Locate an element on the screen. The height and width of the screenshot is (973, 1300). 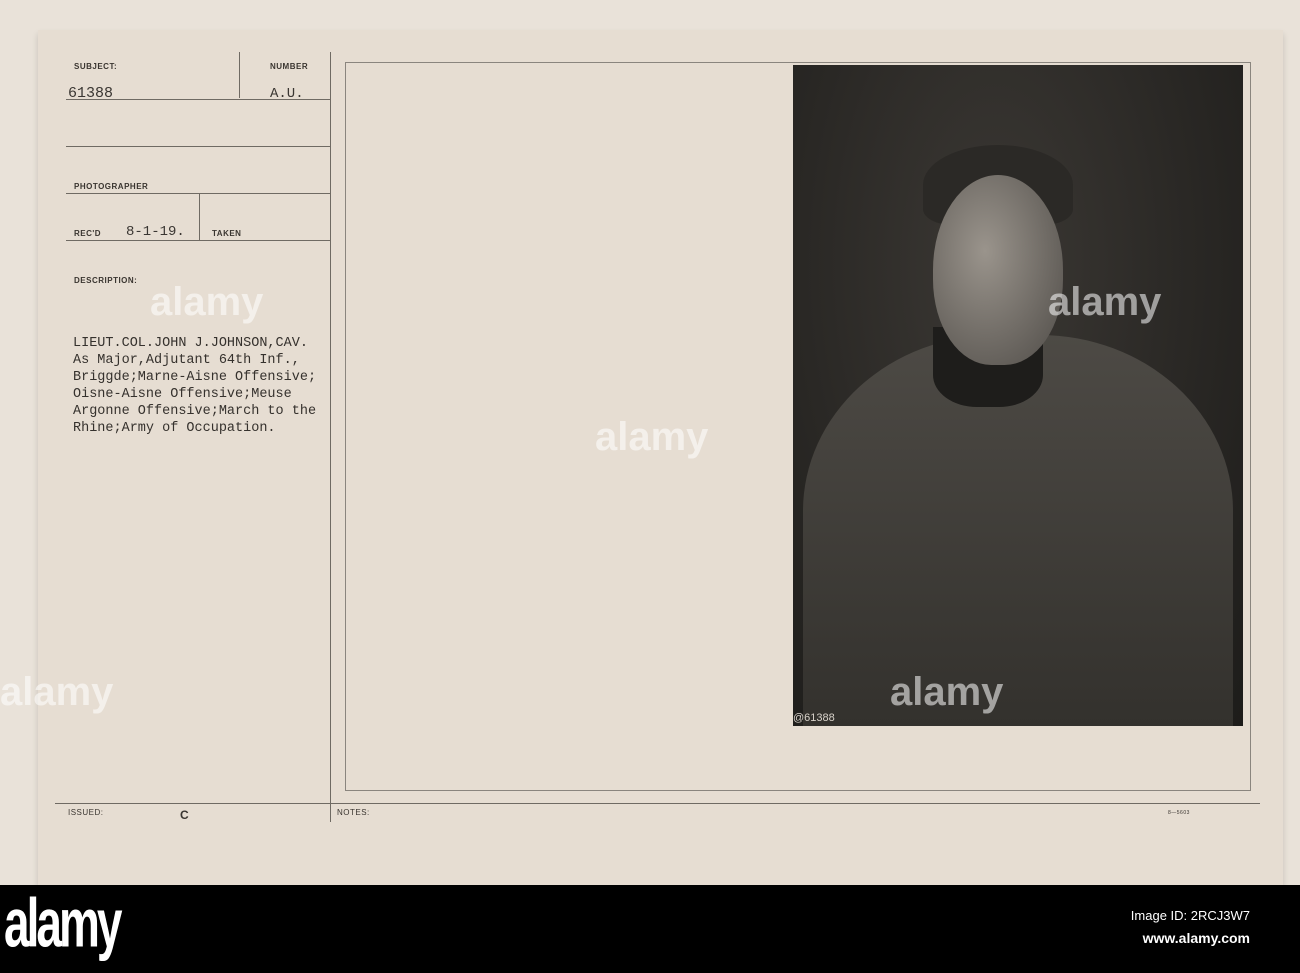
recd-value: 8-1-19. is located at coordinates (155, 232).